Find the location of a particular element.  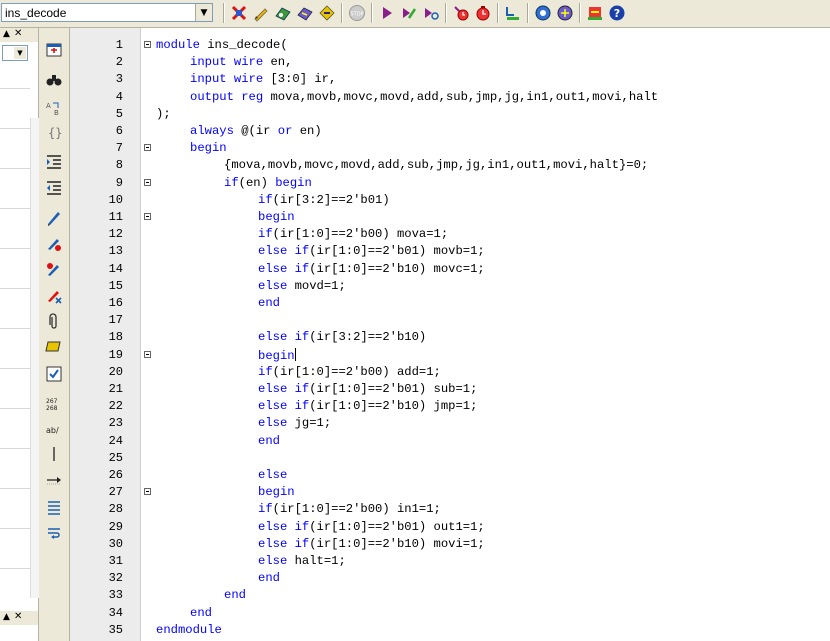

code-line: 3 input wire [3:0] ir, is located at coordinates (450, 79).